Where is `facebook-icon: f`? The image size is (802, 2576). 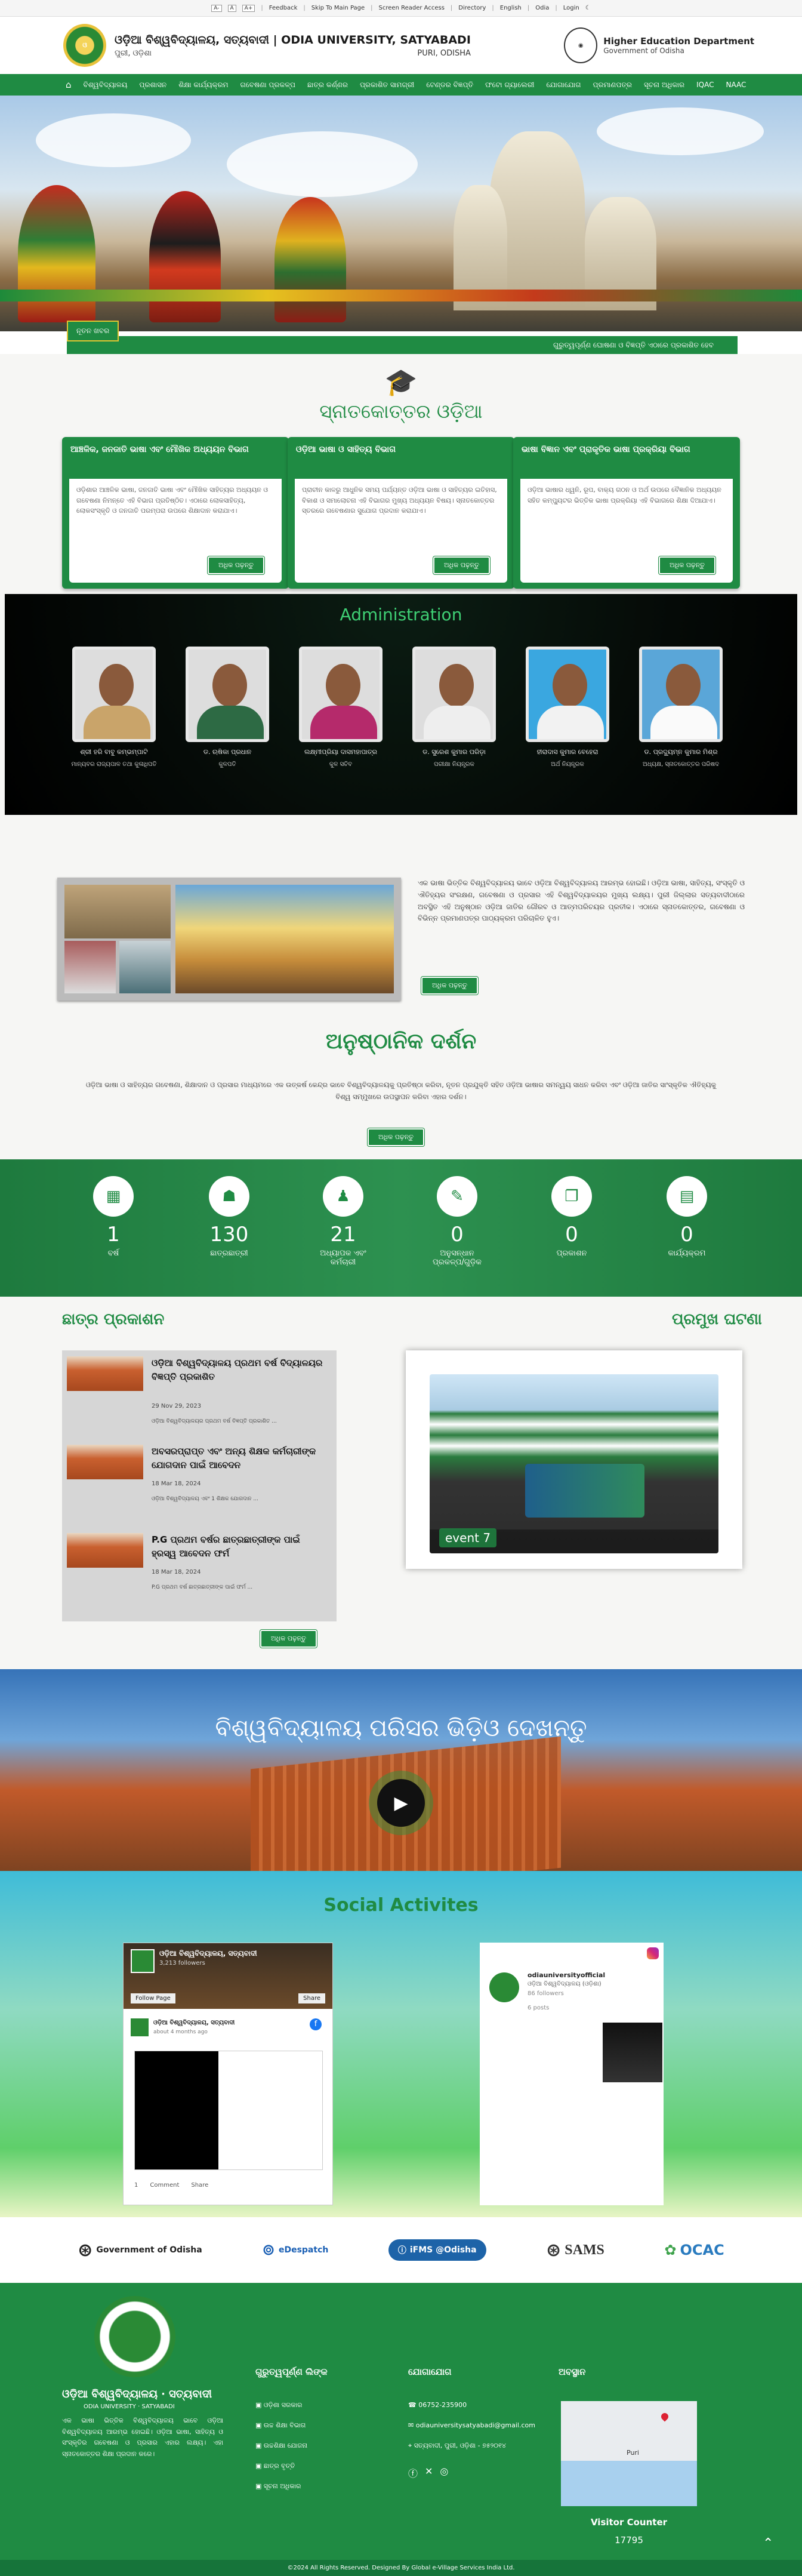 facebook-icon: f is located at coordinates (316, 2024).